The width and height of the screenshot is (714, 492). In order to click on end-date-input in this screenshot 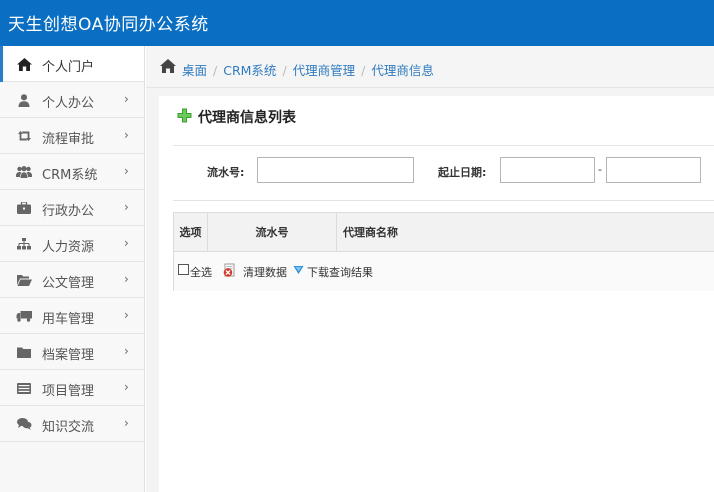, I will do `click(653, 170)`.